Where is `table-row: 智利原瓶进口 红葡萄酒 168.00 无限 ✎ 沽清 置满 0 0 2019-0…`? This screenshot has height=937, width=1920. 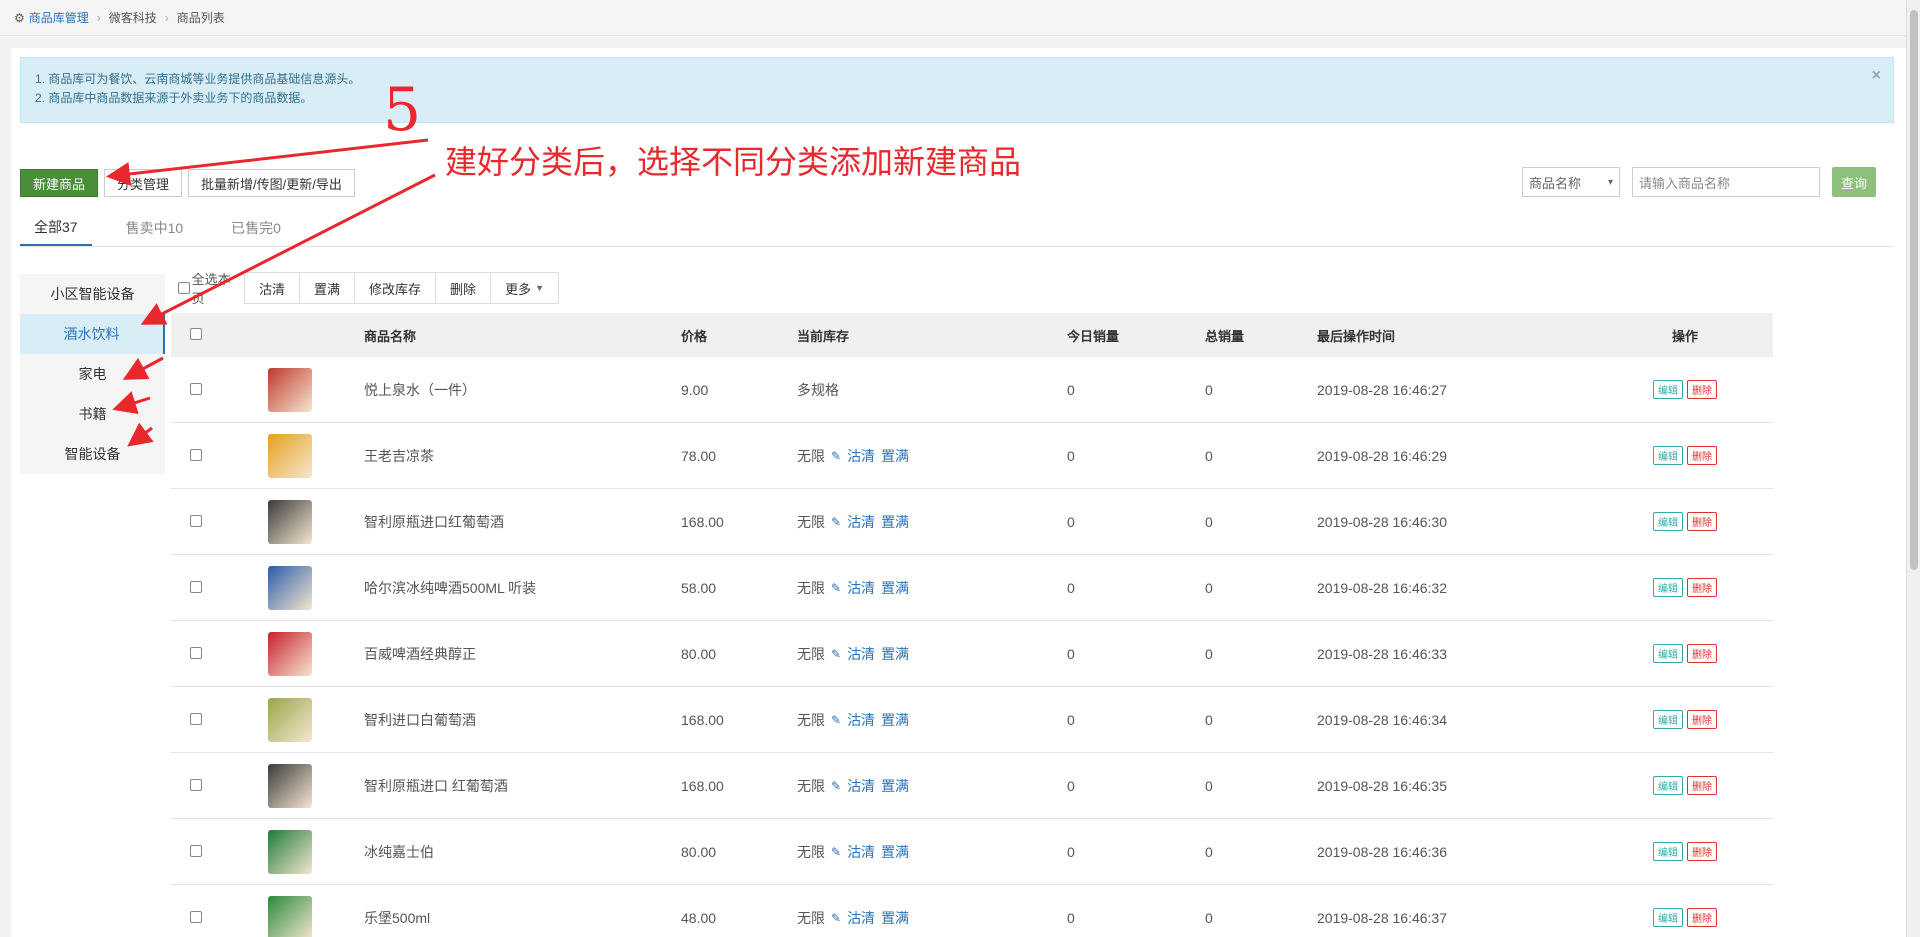 table-row: 智利原瓶进口 红葡萄酒 168.00 无限 ✎ 沽清 置满 0 0 2019-0… is located at coordinates (972, 786).